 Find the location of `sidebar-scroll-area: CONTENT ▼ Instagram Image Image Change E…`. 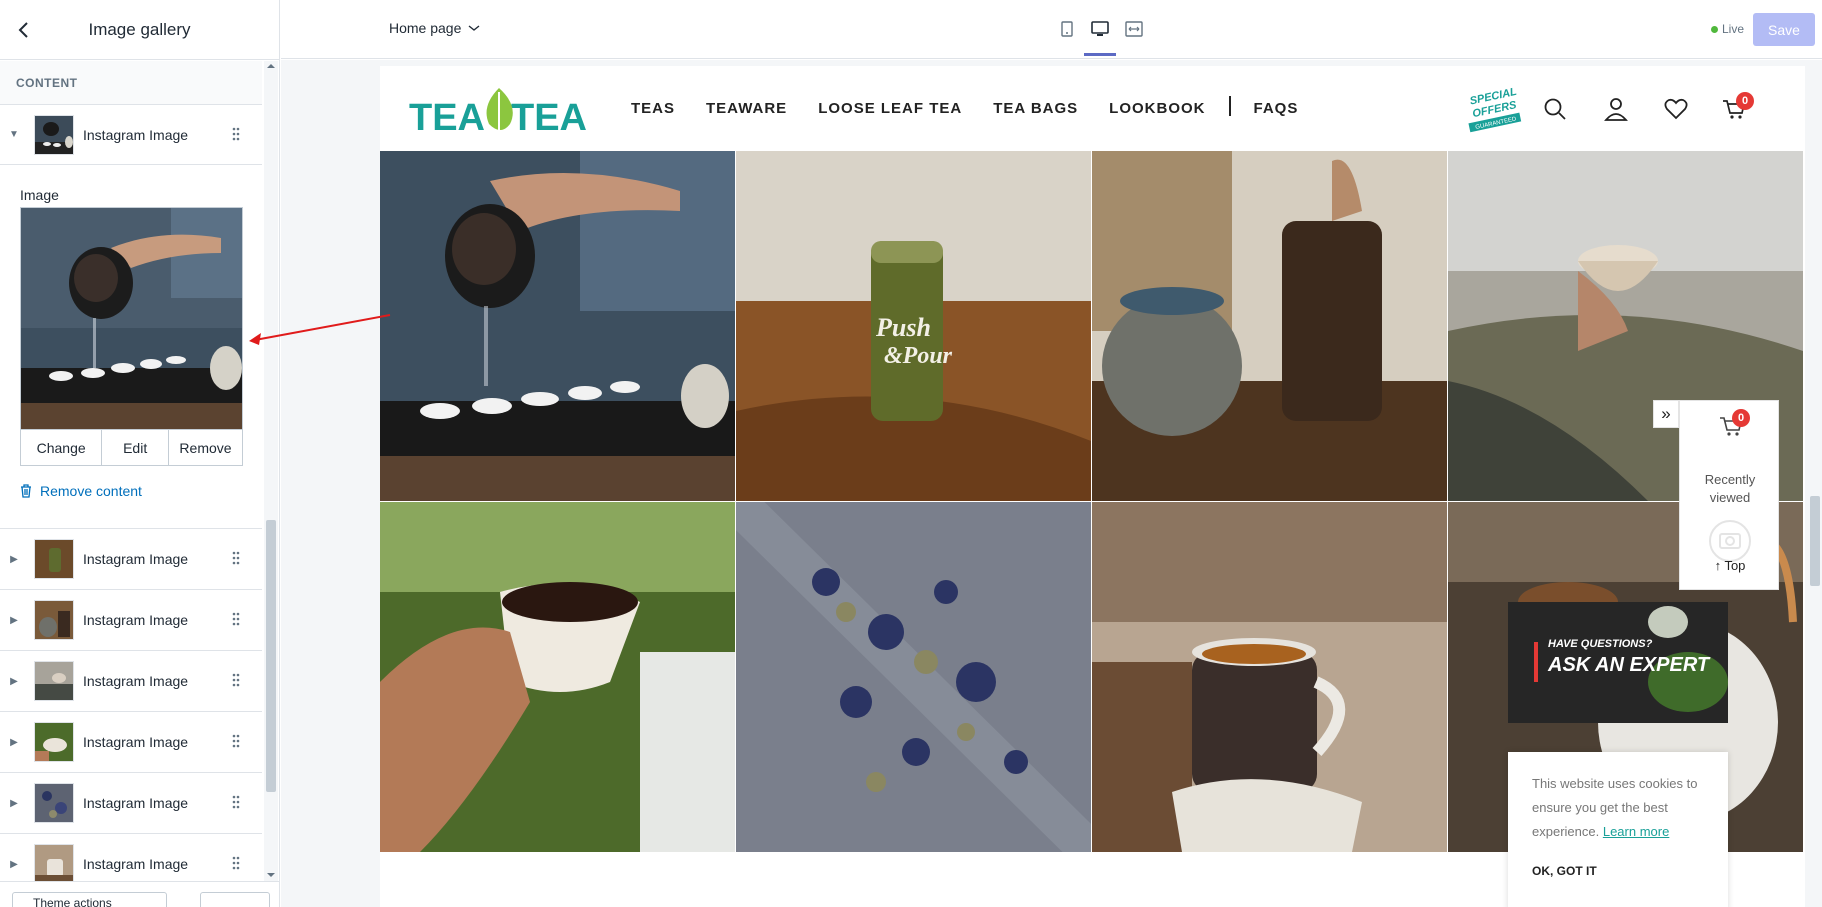

sidebar-scroll-area: CONTENT ▼ Instagram Image Image Change E… is located at coordinates (131, 471).